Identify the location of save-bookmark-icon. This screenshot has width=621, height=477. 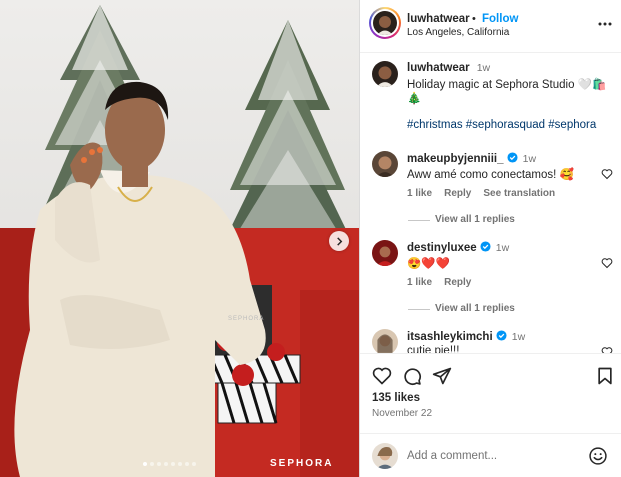
(605, 376).